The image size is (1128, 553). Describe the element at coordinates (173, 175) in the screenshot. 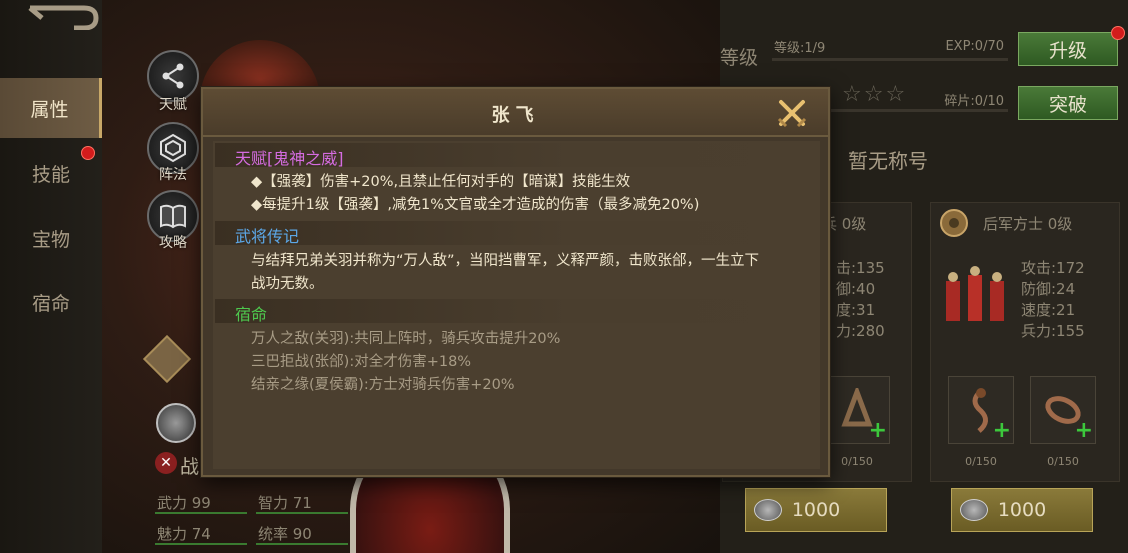

I see `formation-button-label: 阵法` at that location.